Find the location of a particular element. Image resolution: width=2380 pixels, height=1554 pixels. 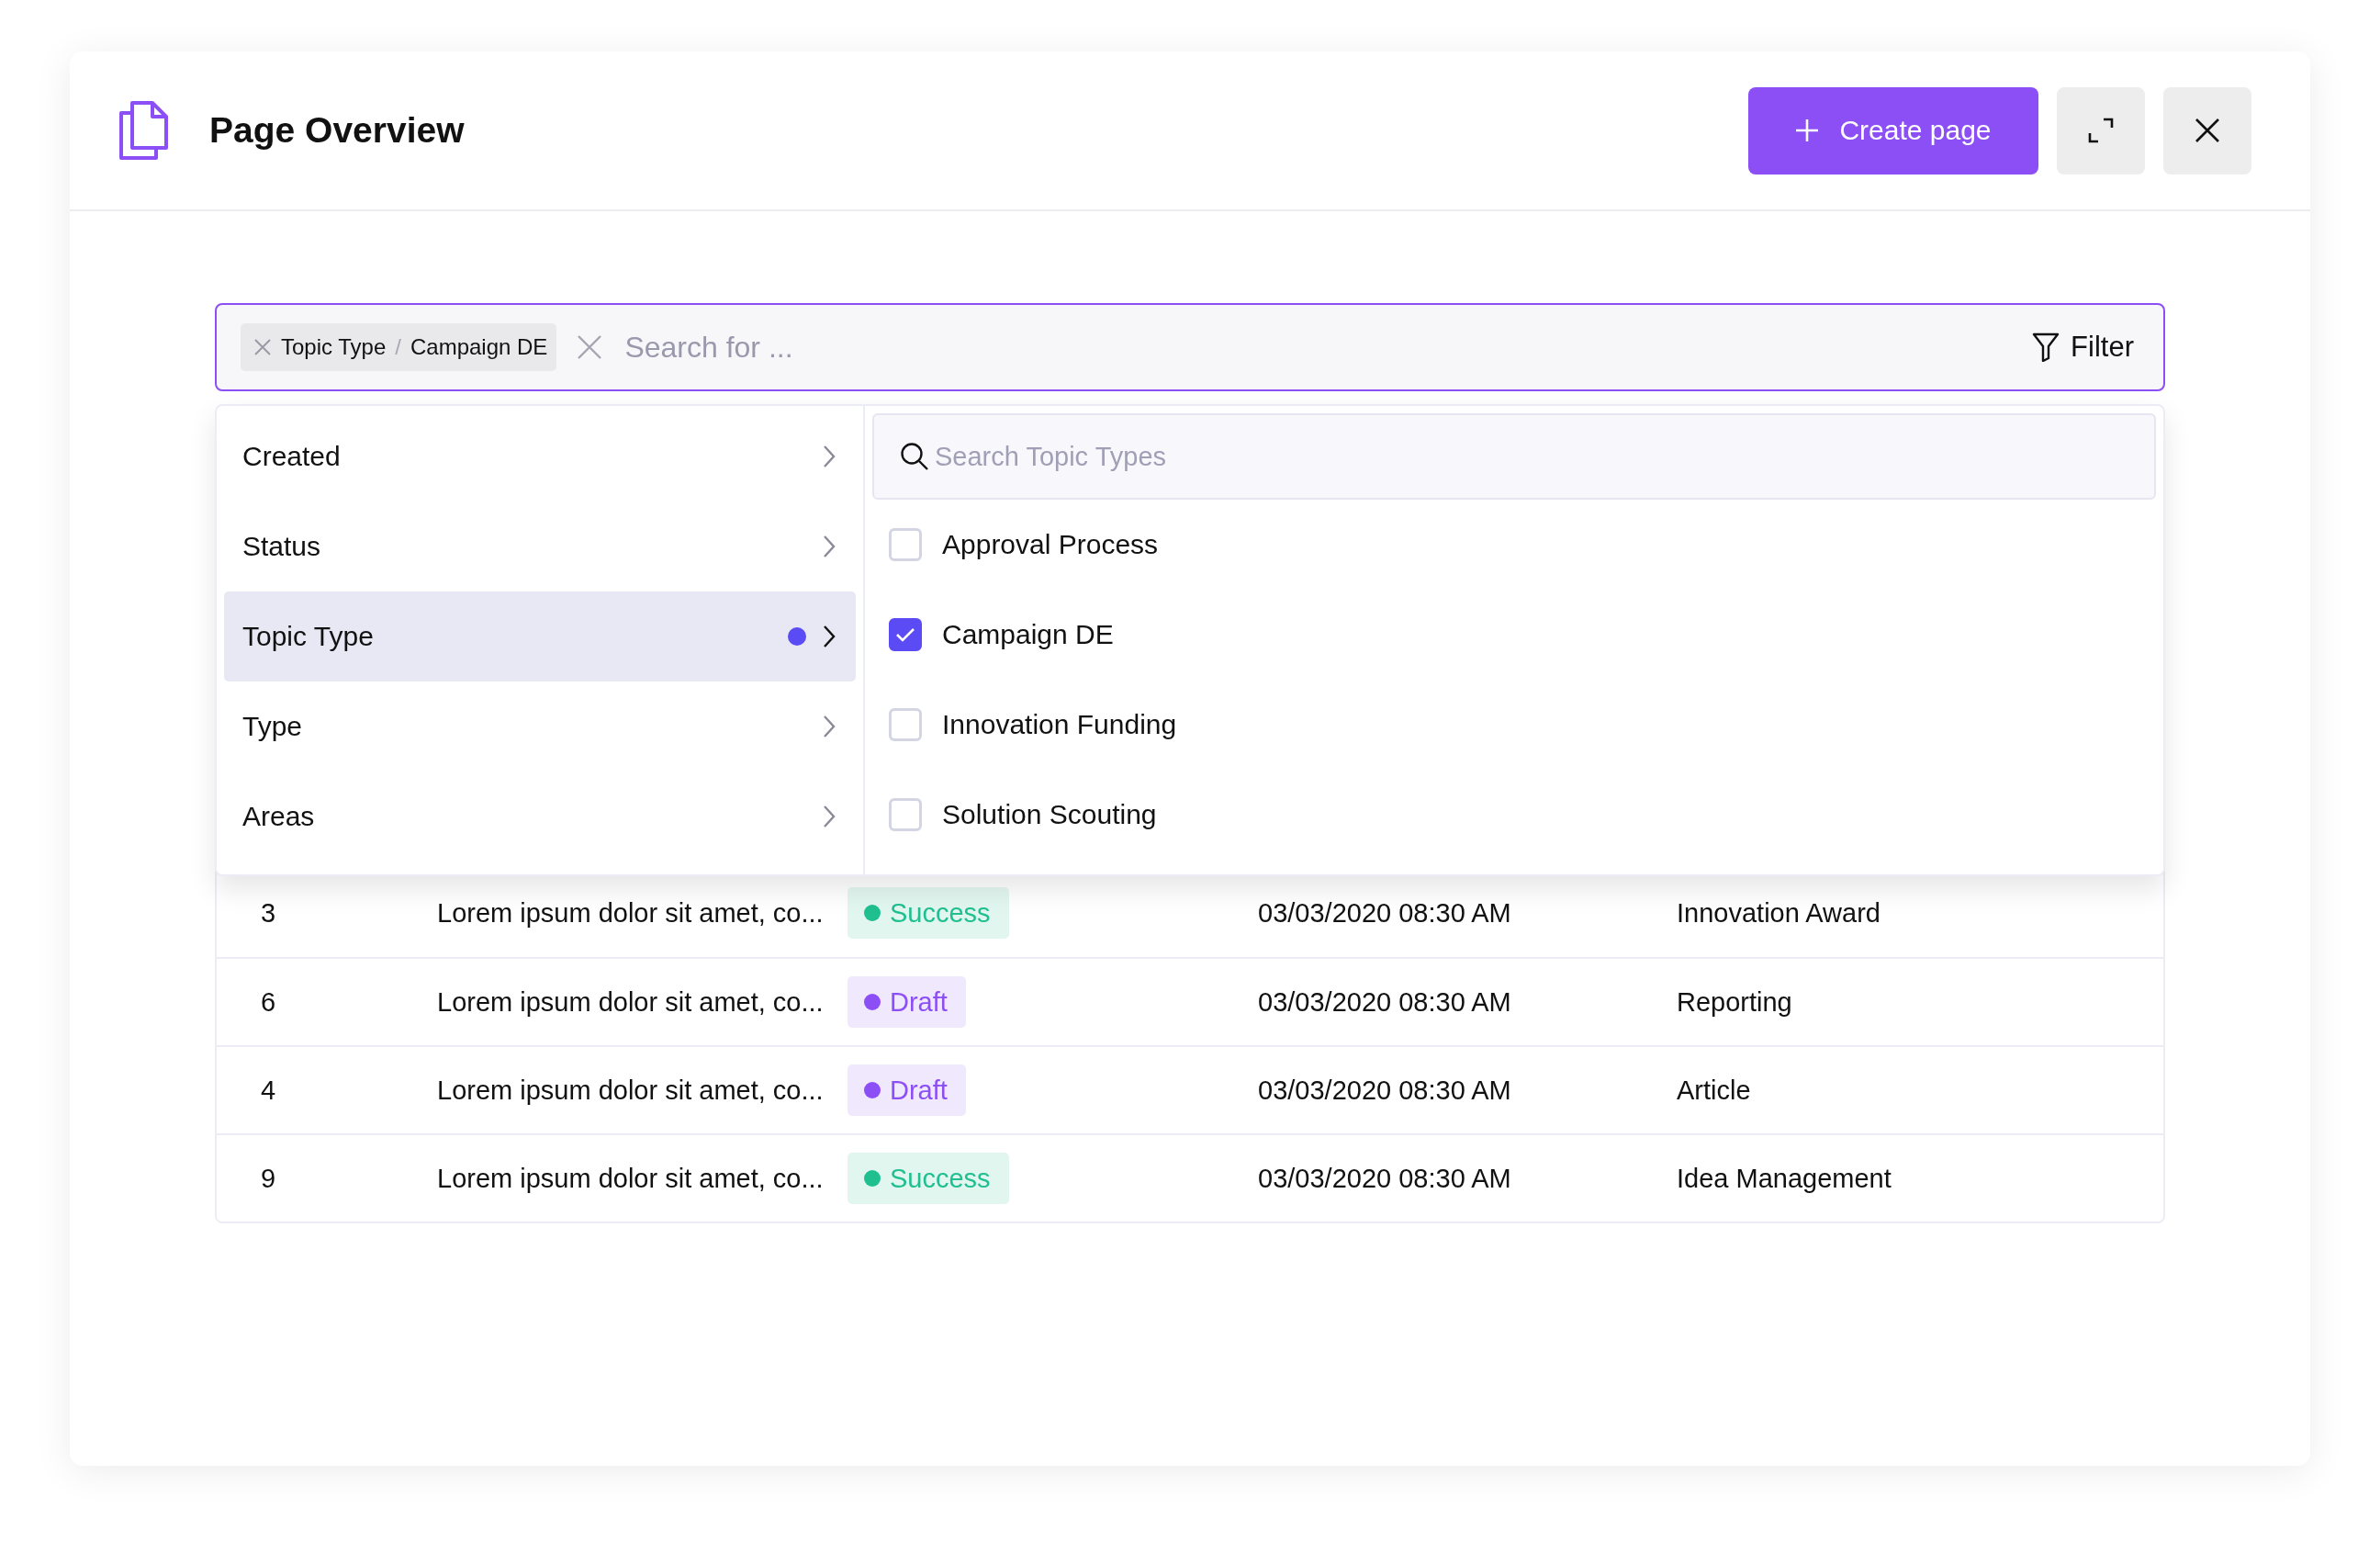

option-label: Innovation Funding is located at coordinates (1059, 725).